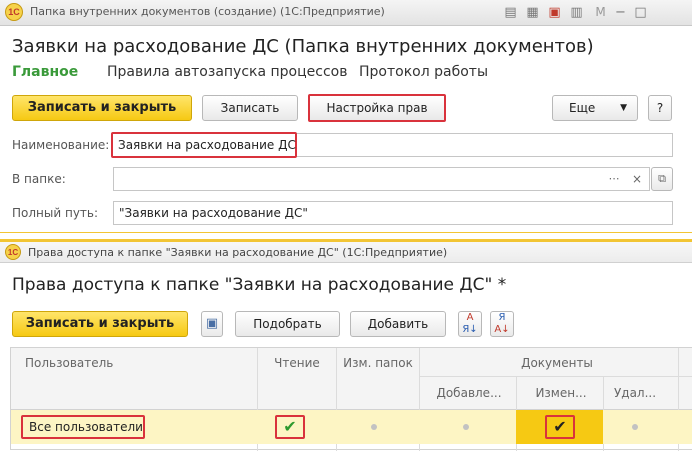 The width and height of the screenshot is (692, 451). Describe the element at coordinates (100, 324) in the screenshot. I see `dialog-save-and-close-button: Записать и закрыть` at that location.